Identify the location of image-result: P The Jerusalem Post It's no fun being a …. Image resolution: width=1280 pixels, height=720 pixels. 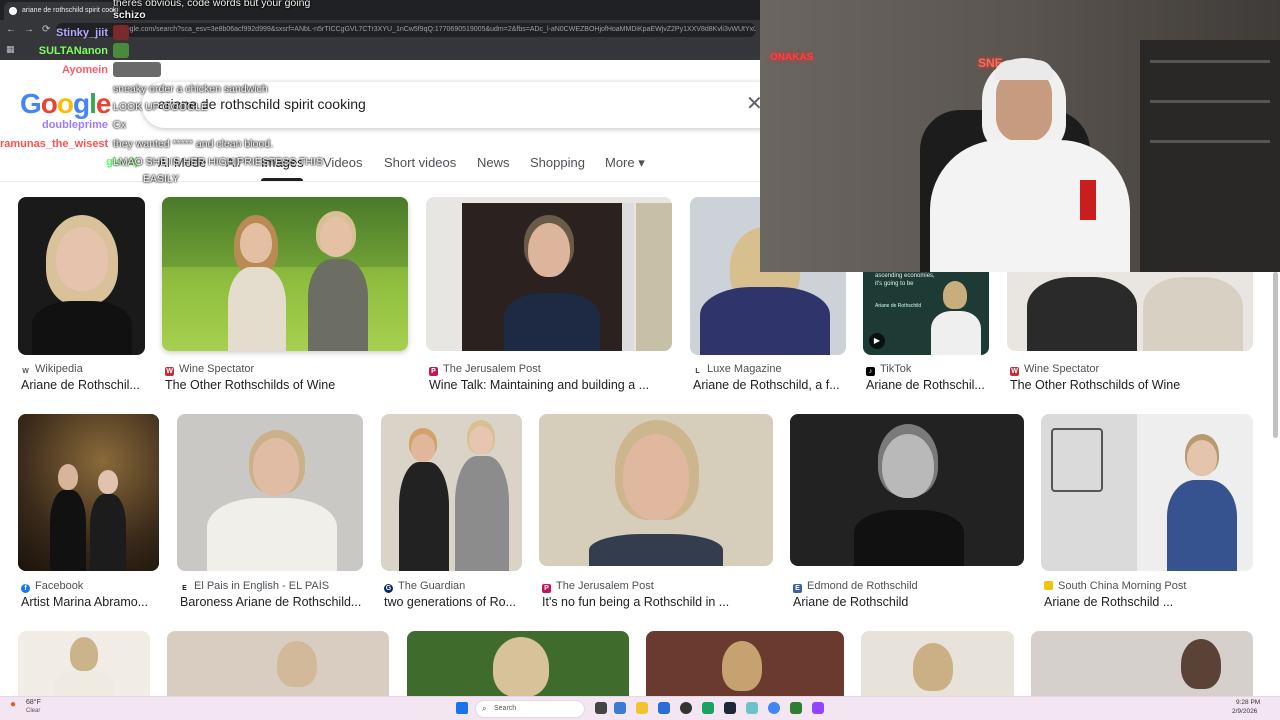
(656, 512).